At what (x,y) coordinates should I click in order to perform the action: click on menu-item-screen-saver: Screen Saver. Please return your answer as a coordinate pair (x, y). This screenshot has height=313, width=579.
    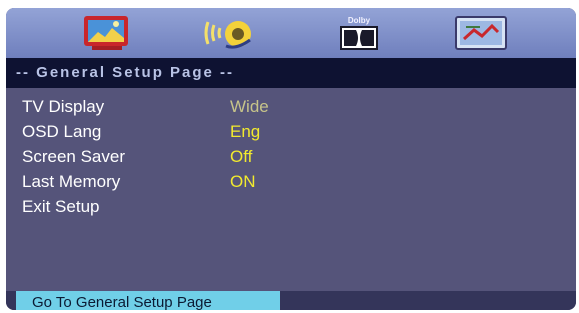
    Looking at the image, I should click on (73, 157).